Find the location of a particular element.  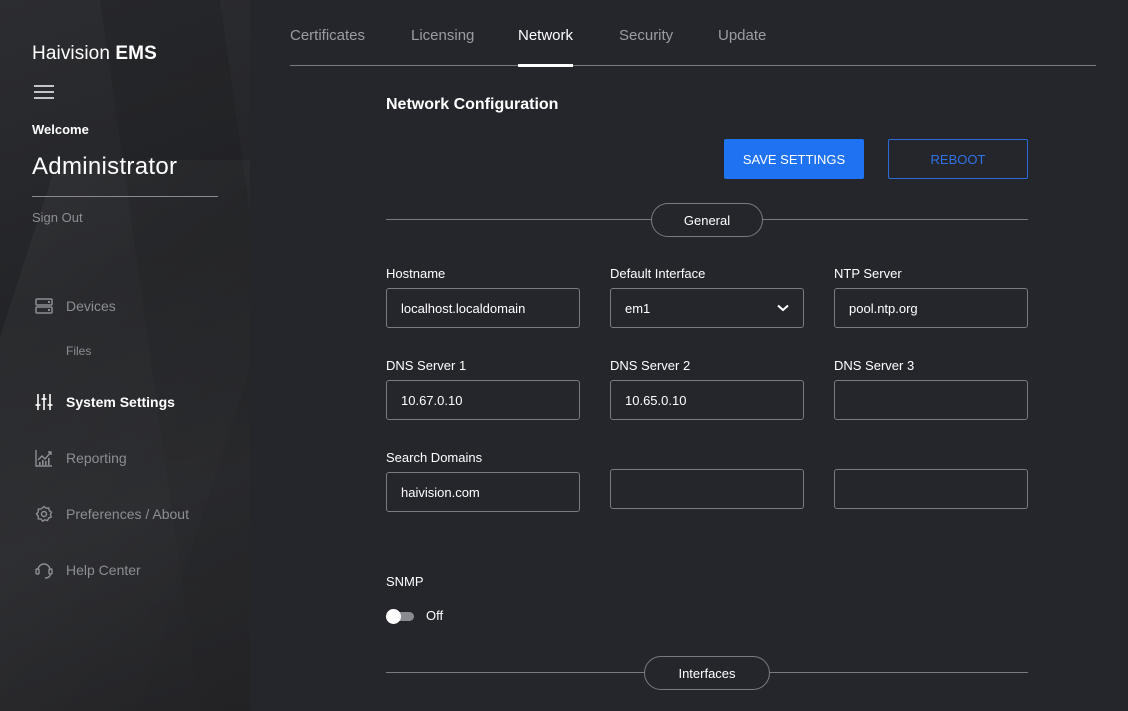

menu-icon is located at coordinates (44, 93).